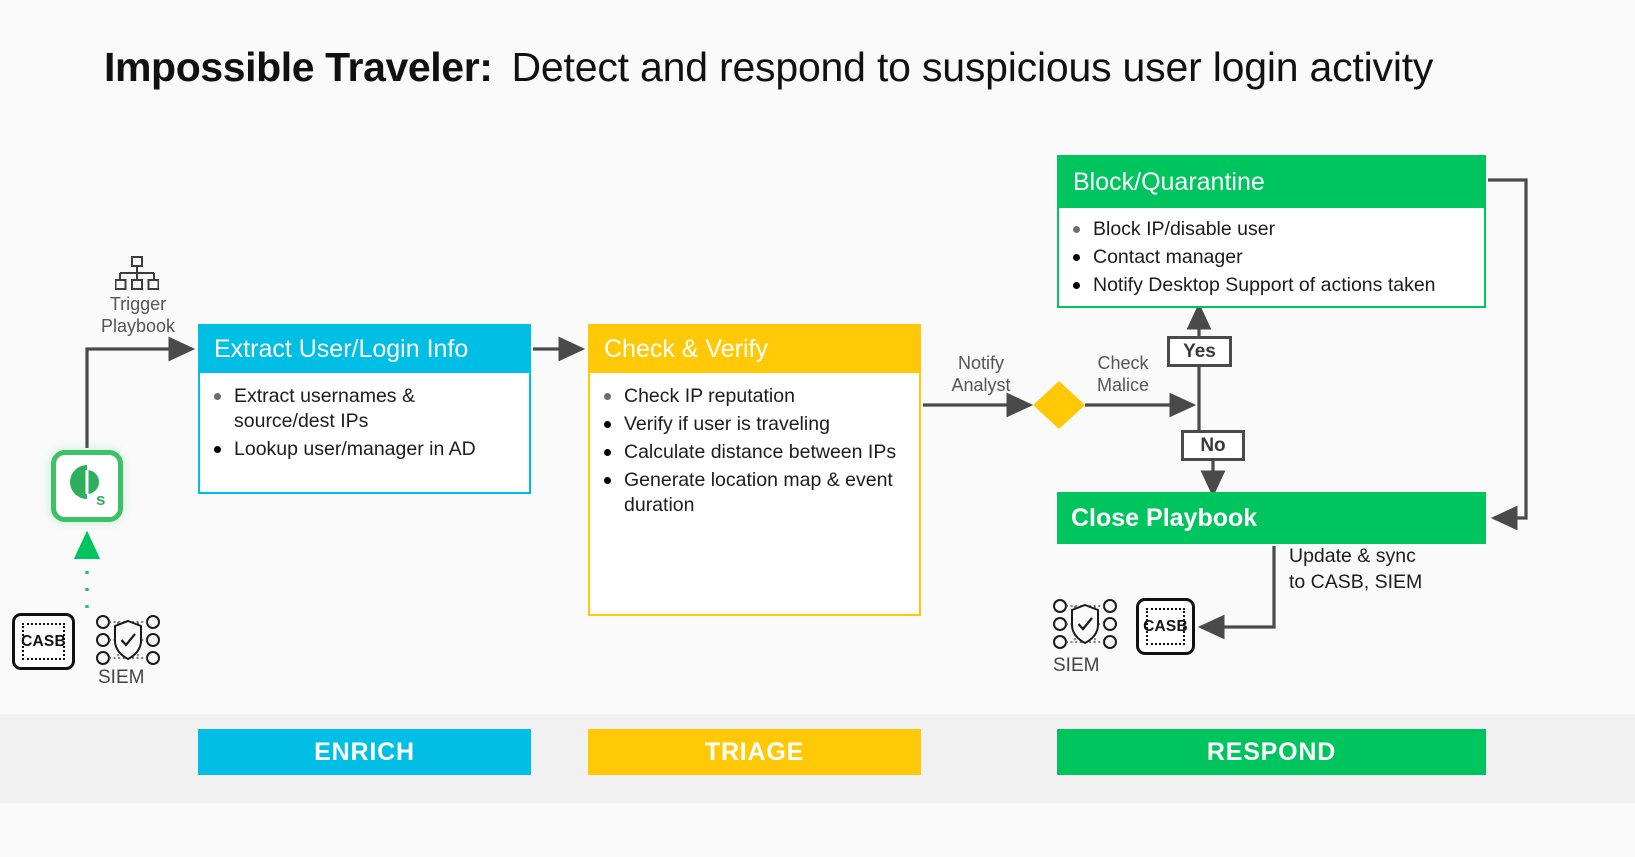  What do you see at coordinates (1271, 285) in the screenshot?
I see `list-item: Notify Desktop Support of actions taken` at bounding box center [1271, 285].